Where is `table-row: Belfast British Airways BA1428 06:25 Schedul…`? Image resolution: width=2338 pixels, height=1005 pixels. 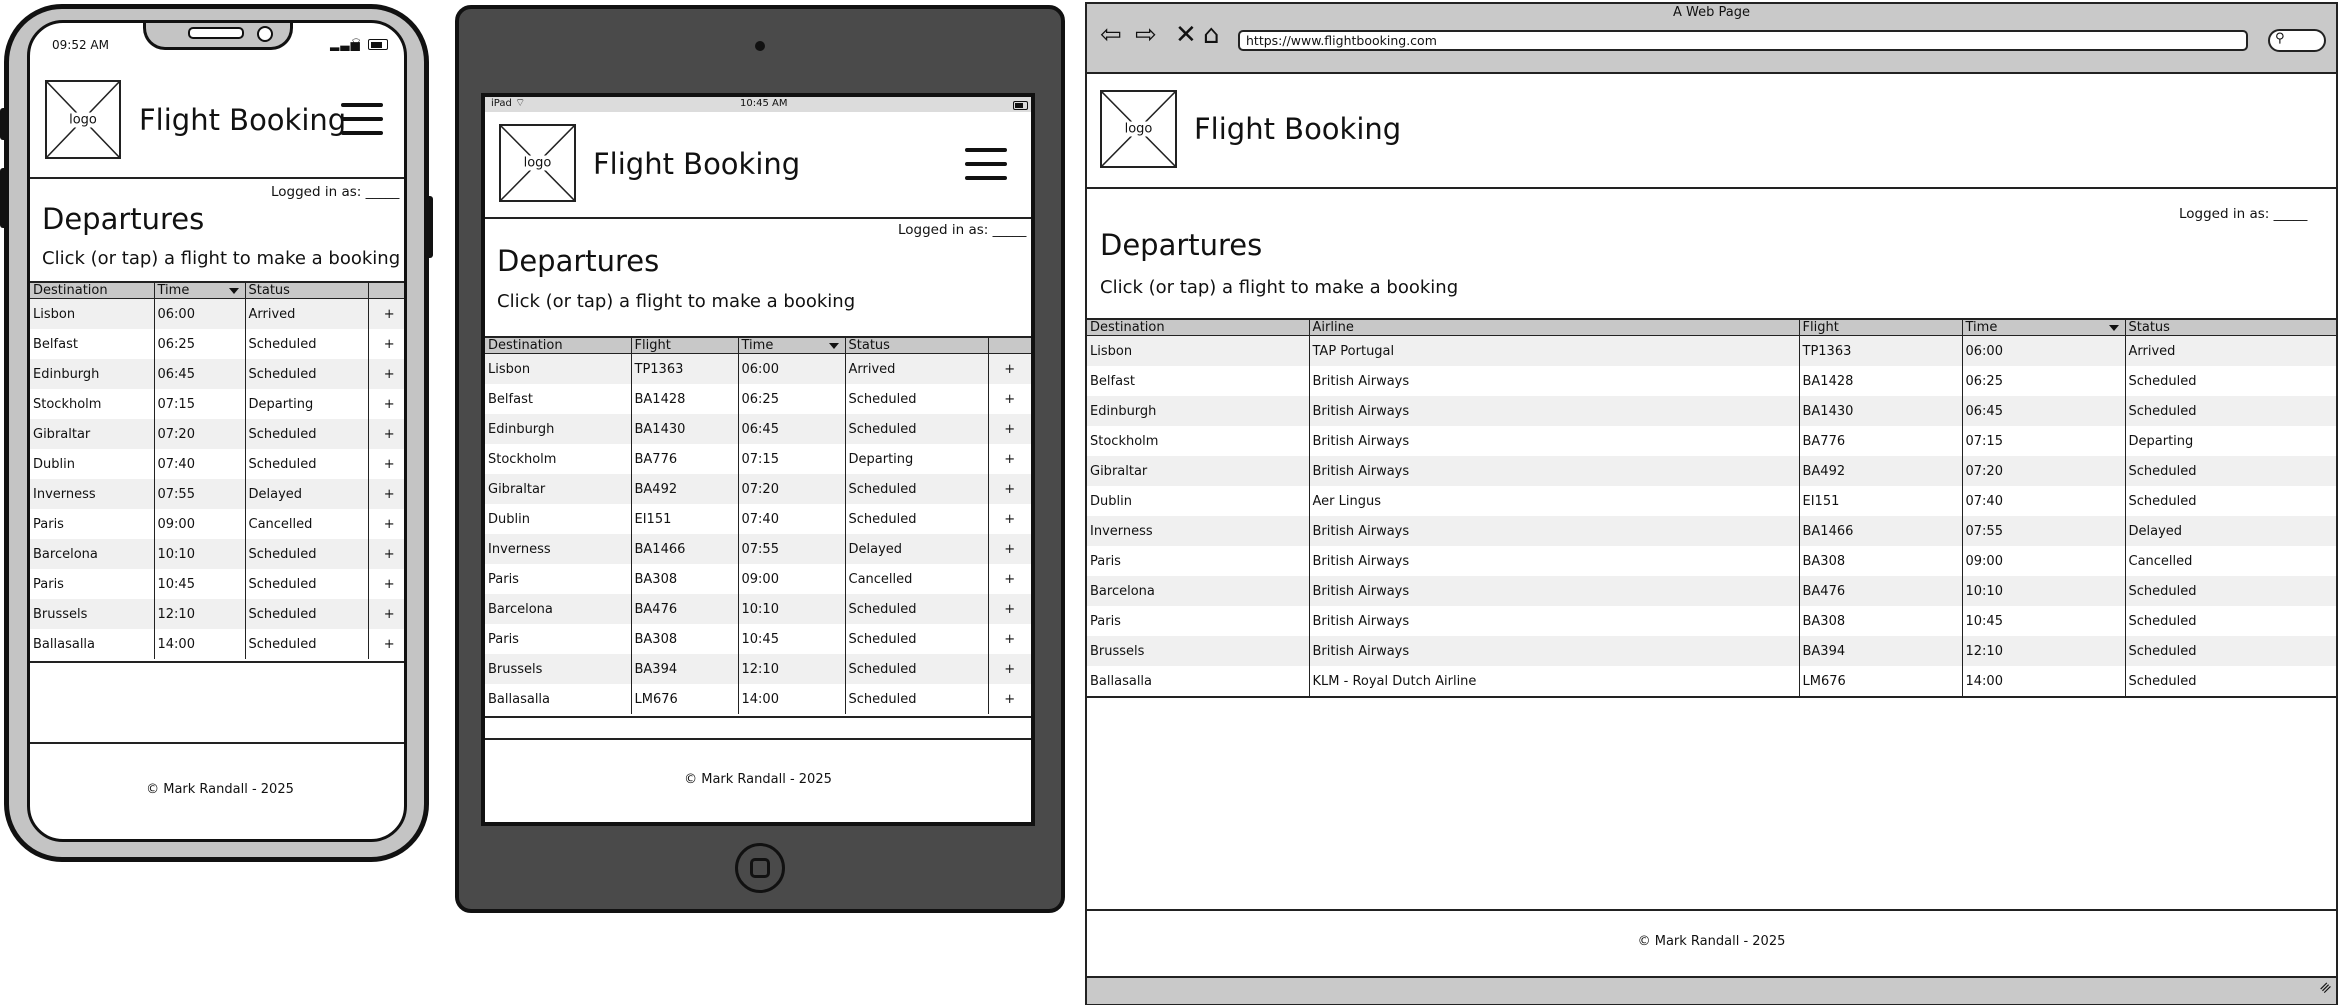 table-row: Belfast British Airways BA1428 06:25 Schedul… is located at coordinates (1711, 381).